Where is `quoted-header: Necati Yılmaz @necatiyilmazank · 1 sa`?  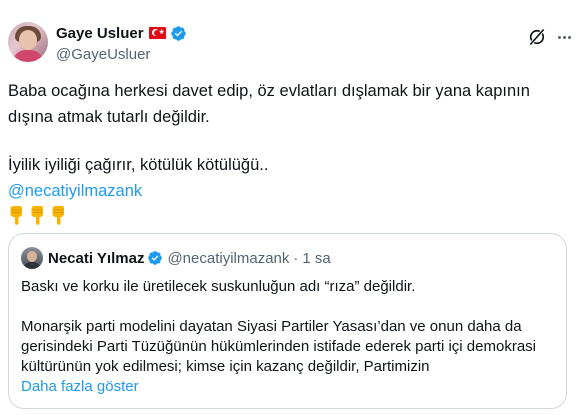 quoted-header: Necati Yılmaz @necatiyilmazank · 1 sa is located at coordinates (176, 258).